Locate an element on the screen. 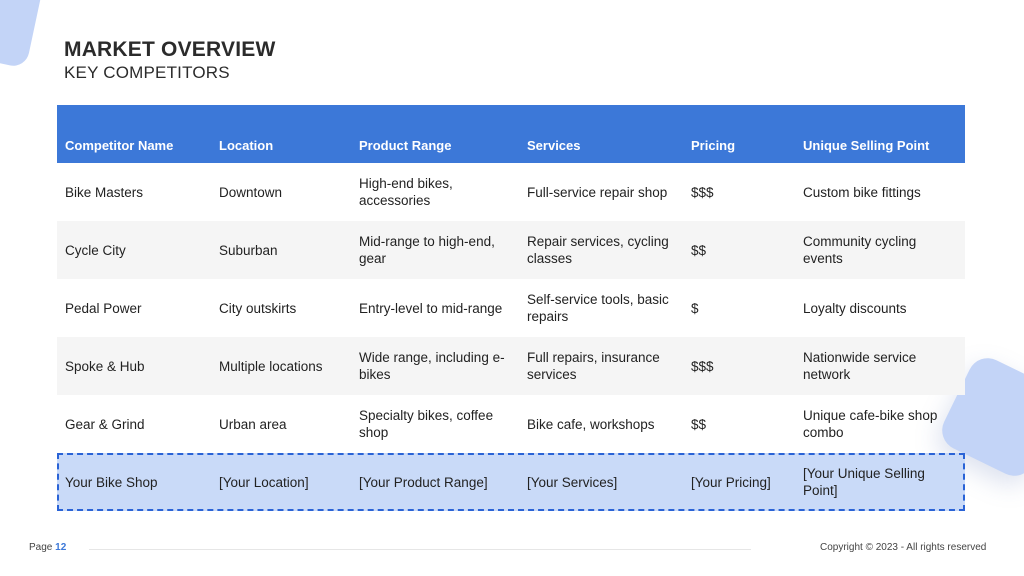  cell-competitor-name: Bike Masters is located at coordinates (104, 192).